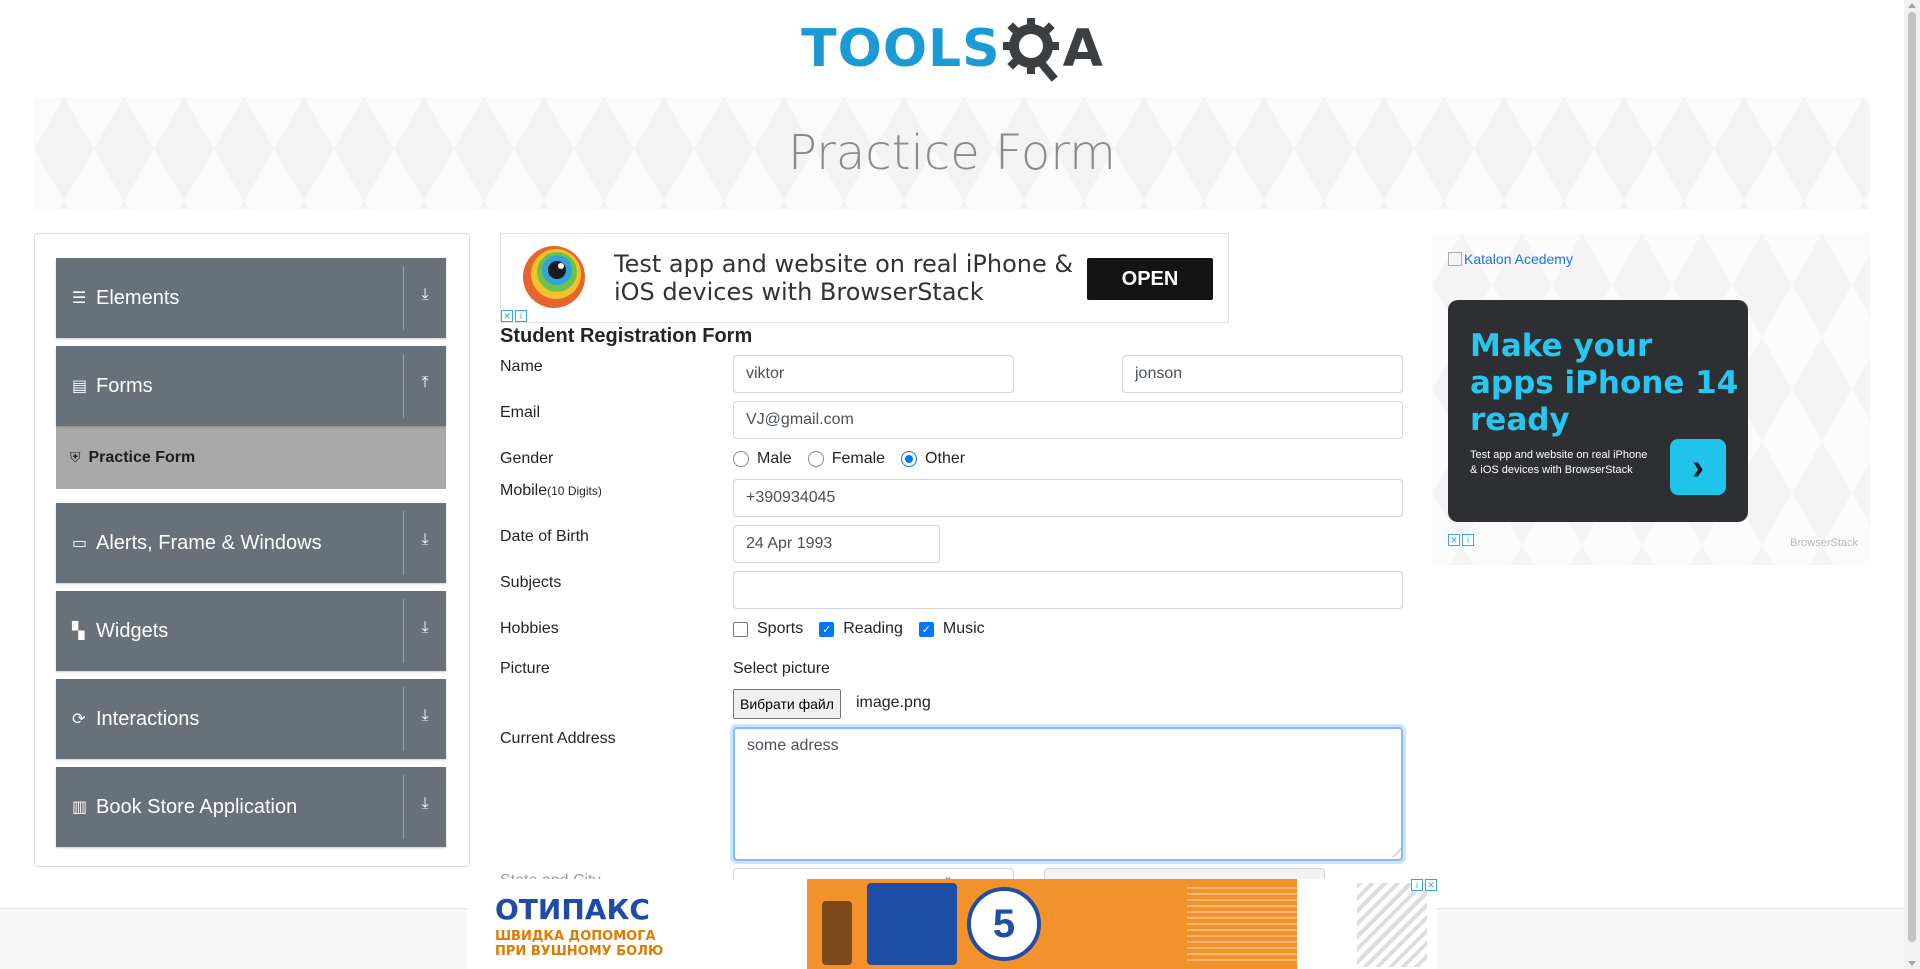  I want to click on select-picture-label: Select picture, so click(781, 668).